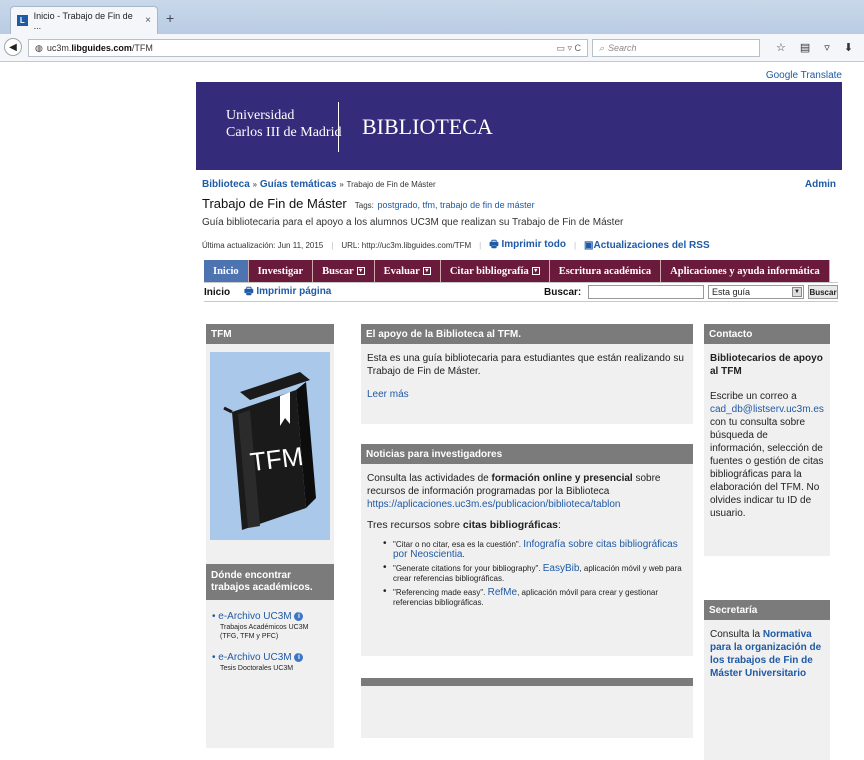 This screenshot has width=864, height=760. What do you see at coordinates (456, 205) in the screenshot?
I see `tags-links: postgrado, tfm, trabajo de fin de máster` at bounding box center [456, 205].